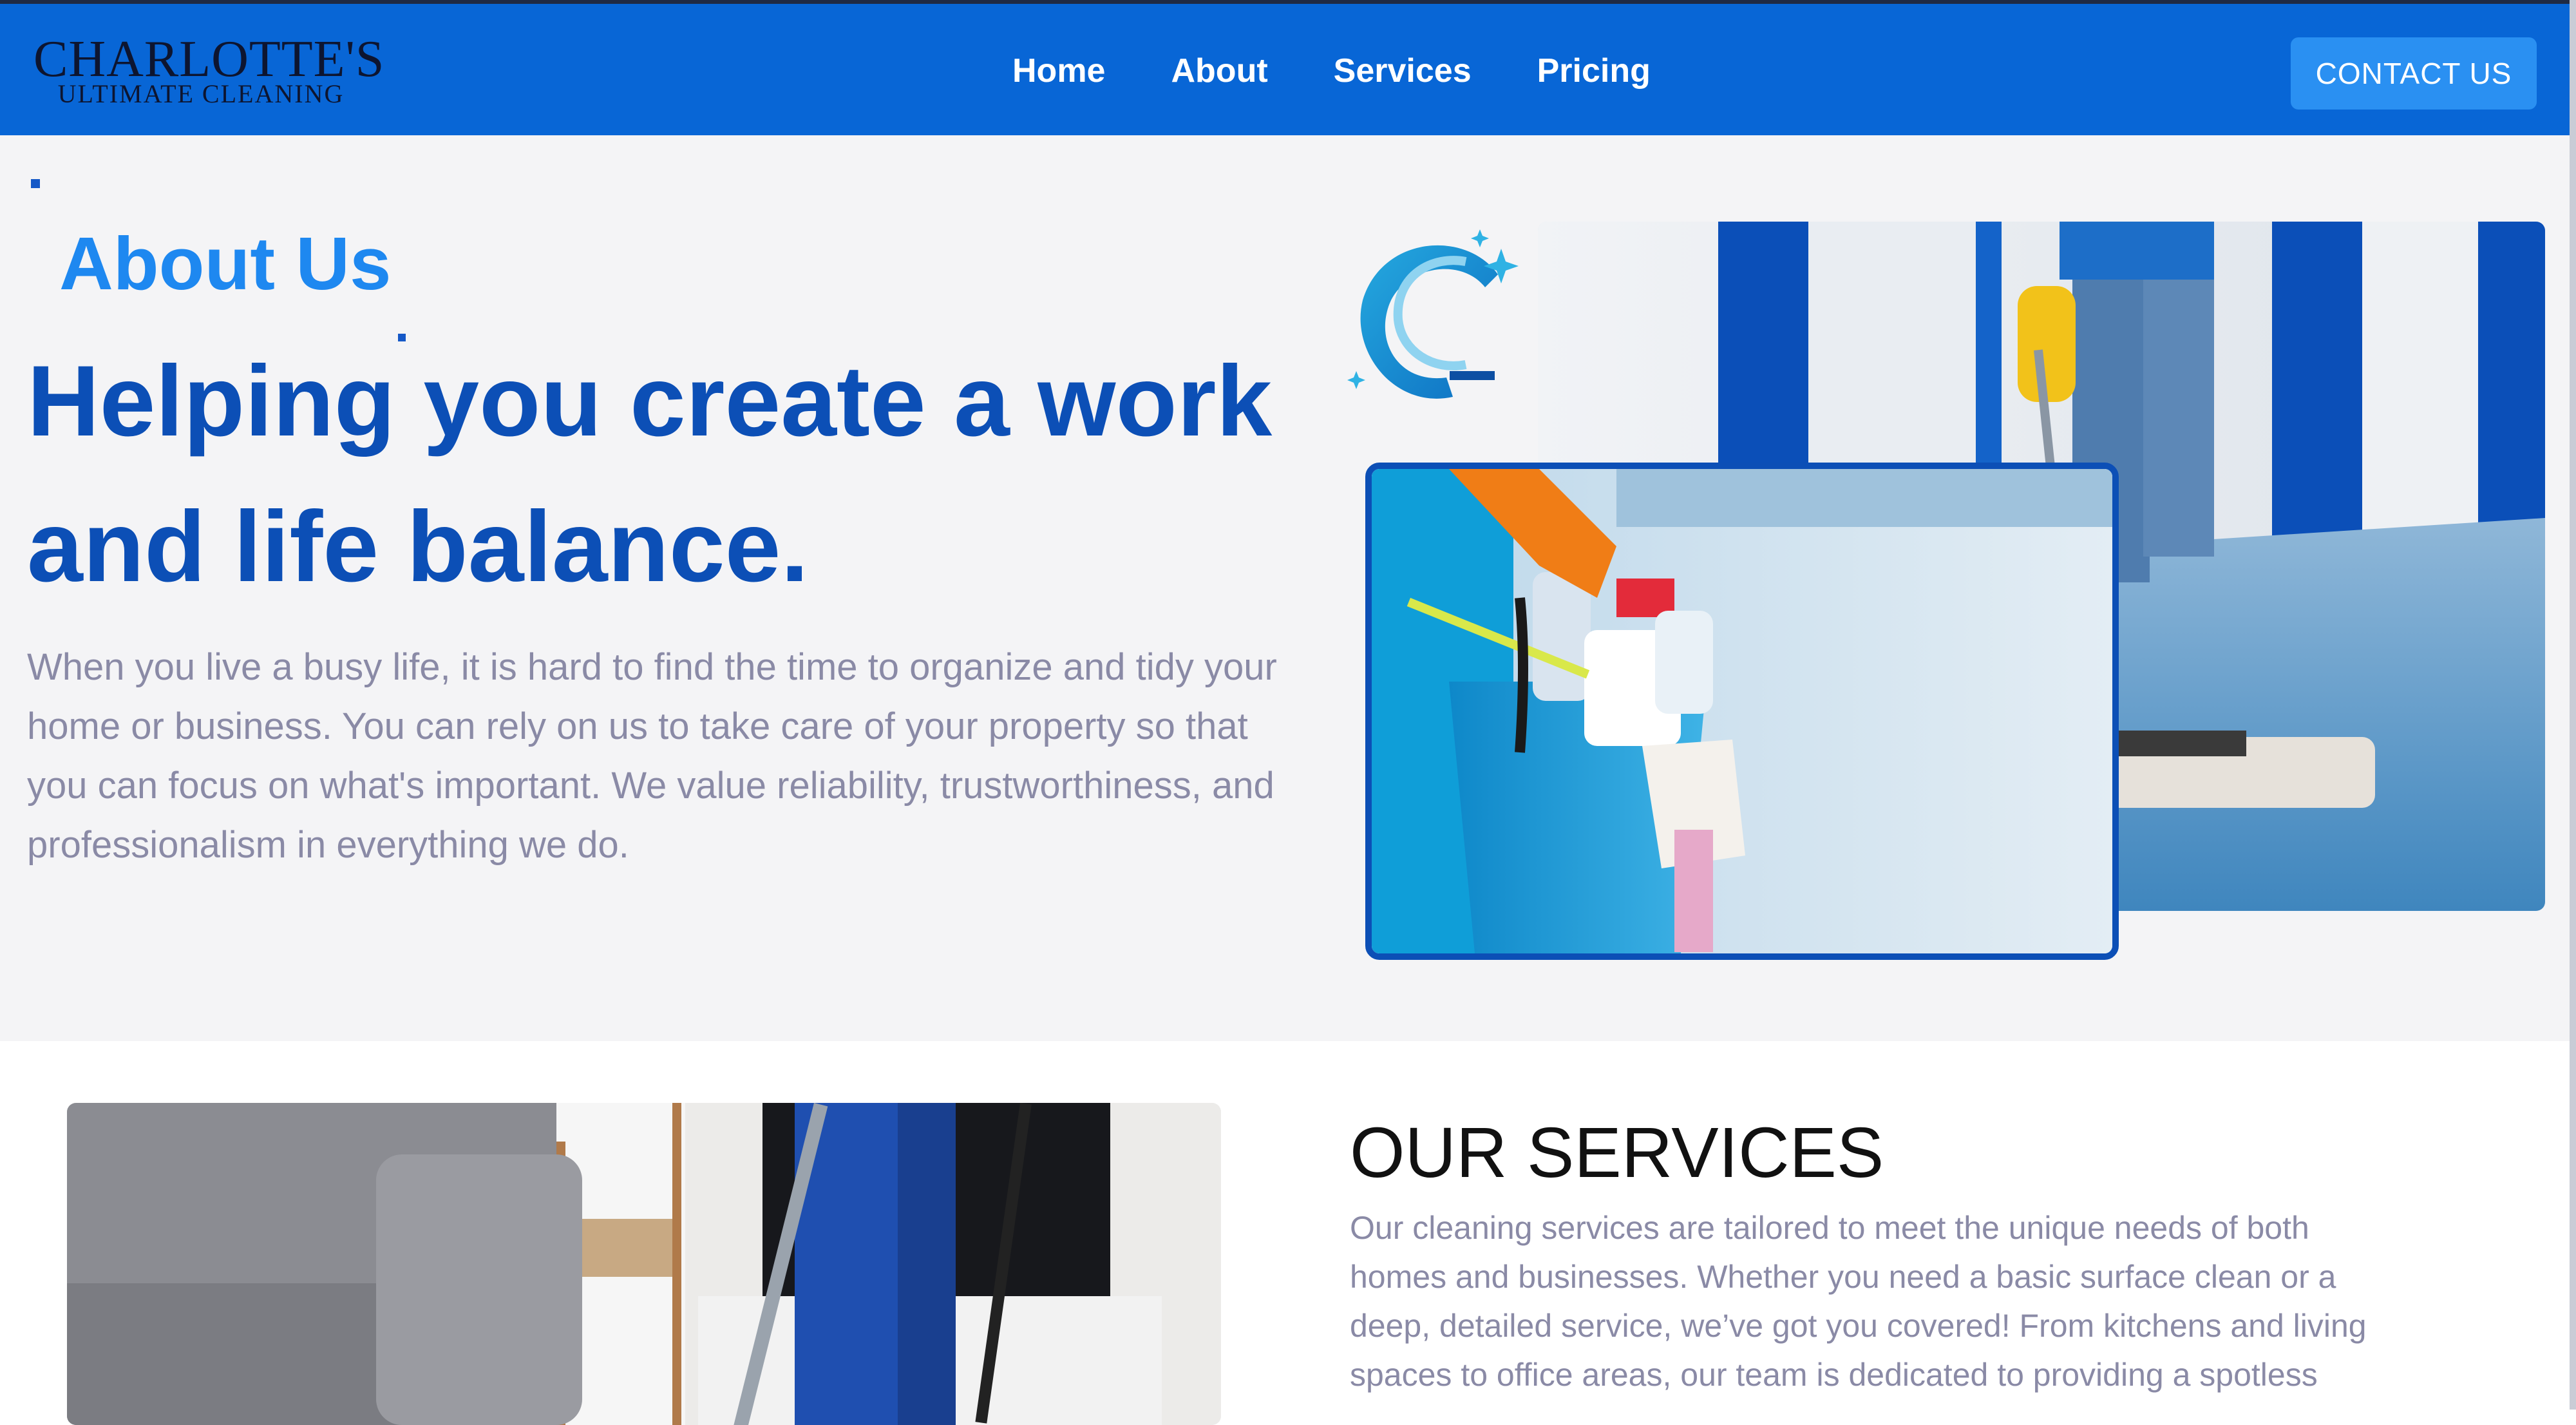  I want to click on nav-link-about: About, so click(1219, 71).